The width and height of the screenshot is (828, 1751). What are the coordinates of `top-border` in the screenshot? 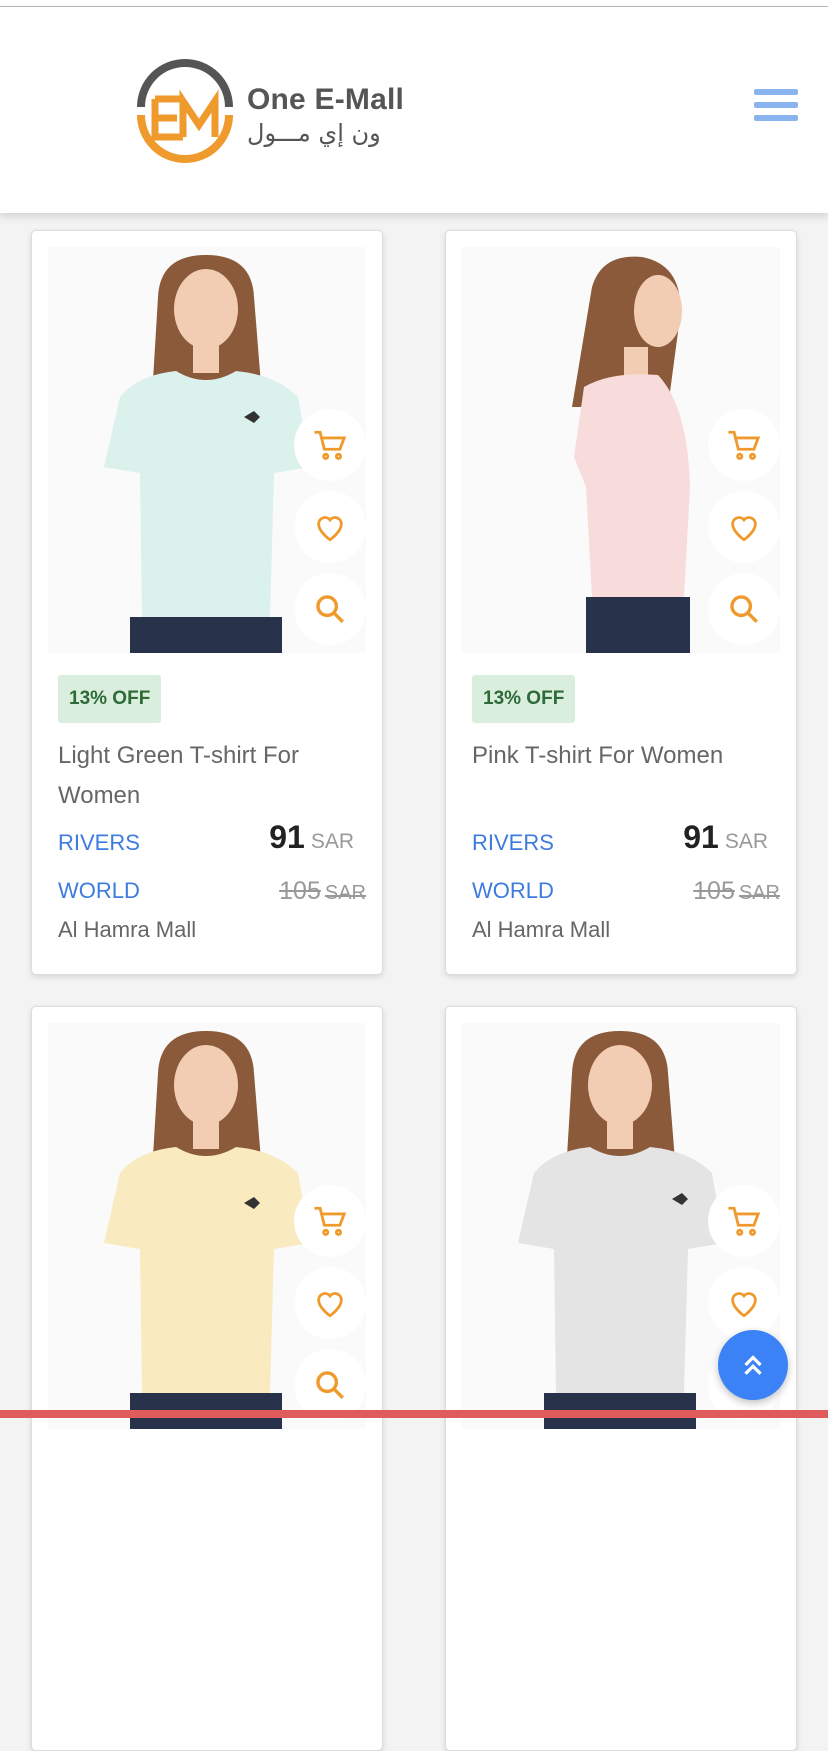 It's located at (414, 3).